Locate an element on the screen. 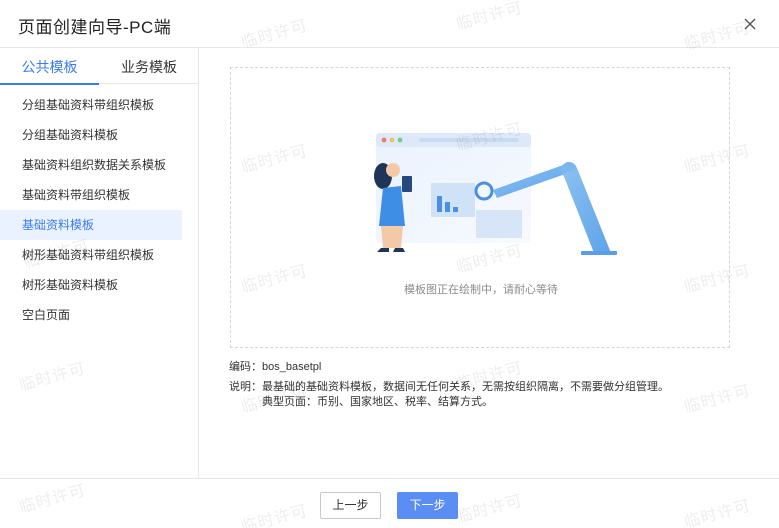  description-label: 说明： is located at coordinates (245, 387).